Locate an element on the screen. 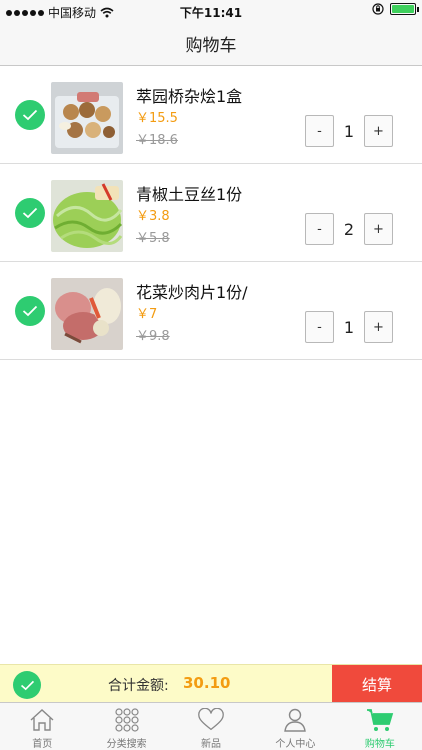 The image size is (422, 750). status-bar: 中国移动 下午11:41 is located at coordinates (211, 11).